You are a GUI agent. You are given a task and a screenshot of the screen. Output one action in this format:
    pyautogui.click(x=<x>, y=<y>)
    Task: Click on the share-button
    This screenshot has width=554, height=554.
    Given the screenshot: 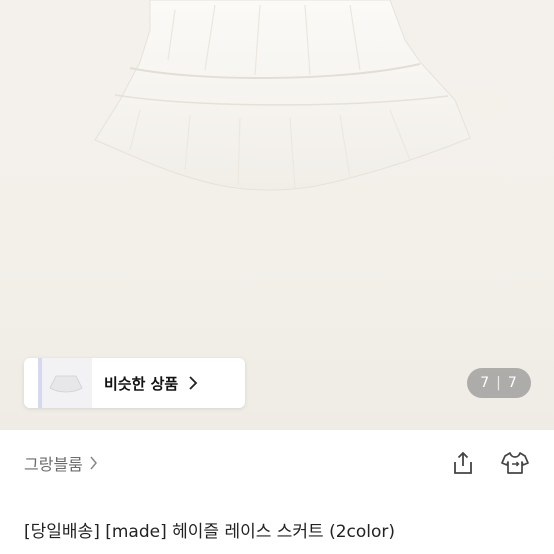 What is the action you would take?
    pyautogui.click(x=463, y=463)
    